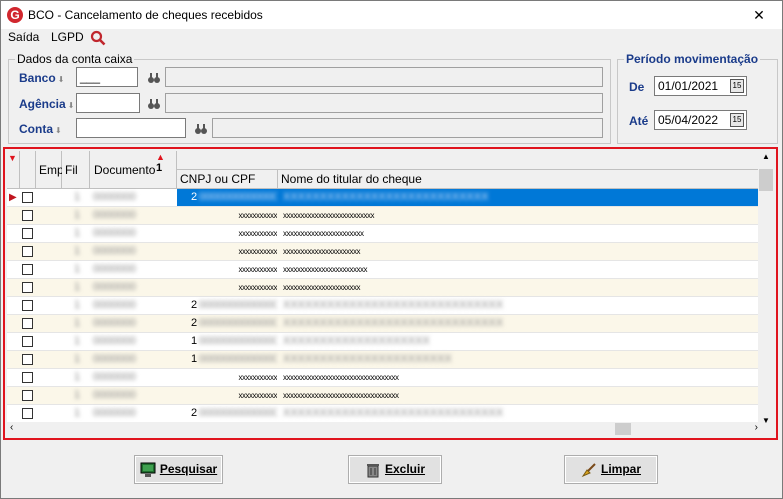  I want to click on row-selector-icon: ▶, so click(13, 197).